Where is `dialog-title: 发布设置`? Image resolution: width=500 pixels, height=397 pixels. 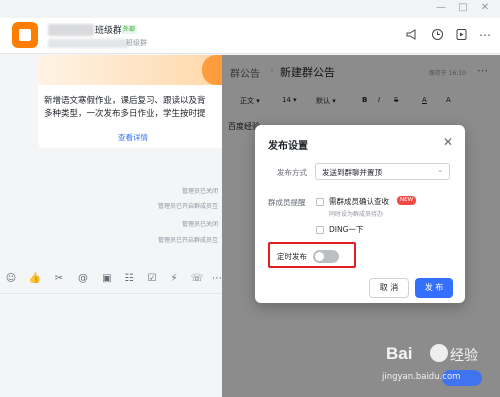
dialog-title: 发布设置 is located at coordinates (288, 146).